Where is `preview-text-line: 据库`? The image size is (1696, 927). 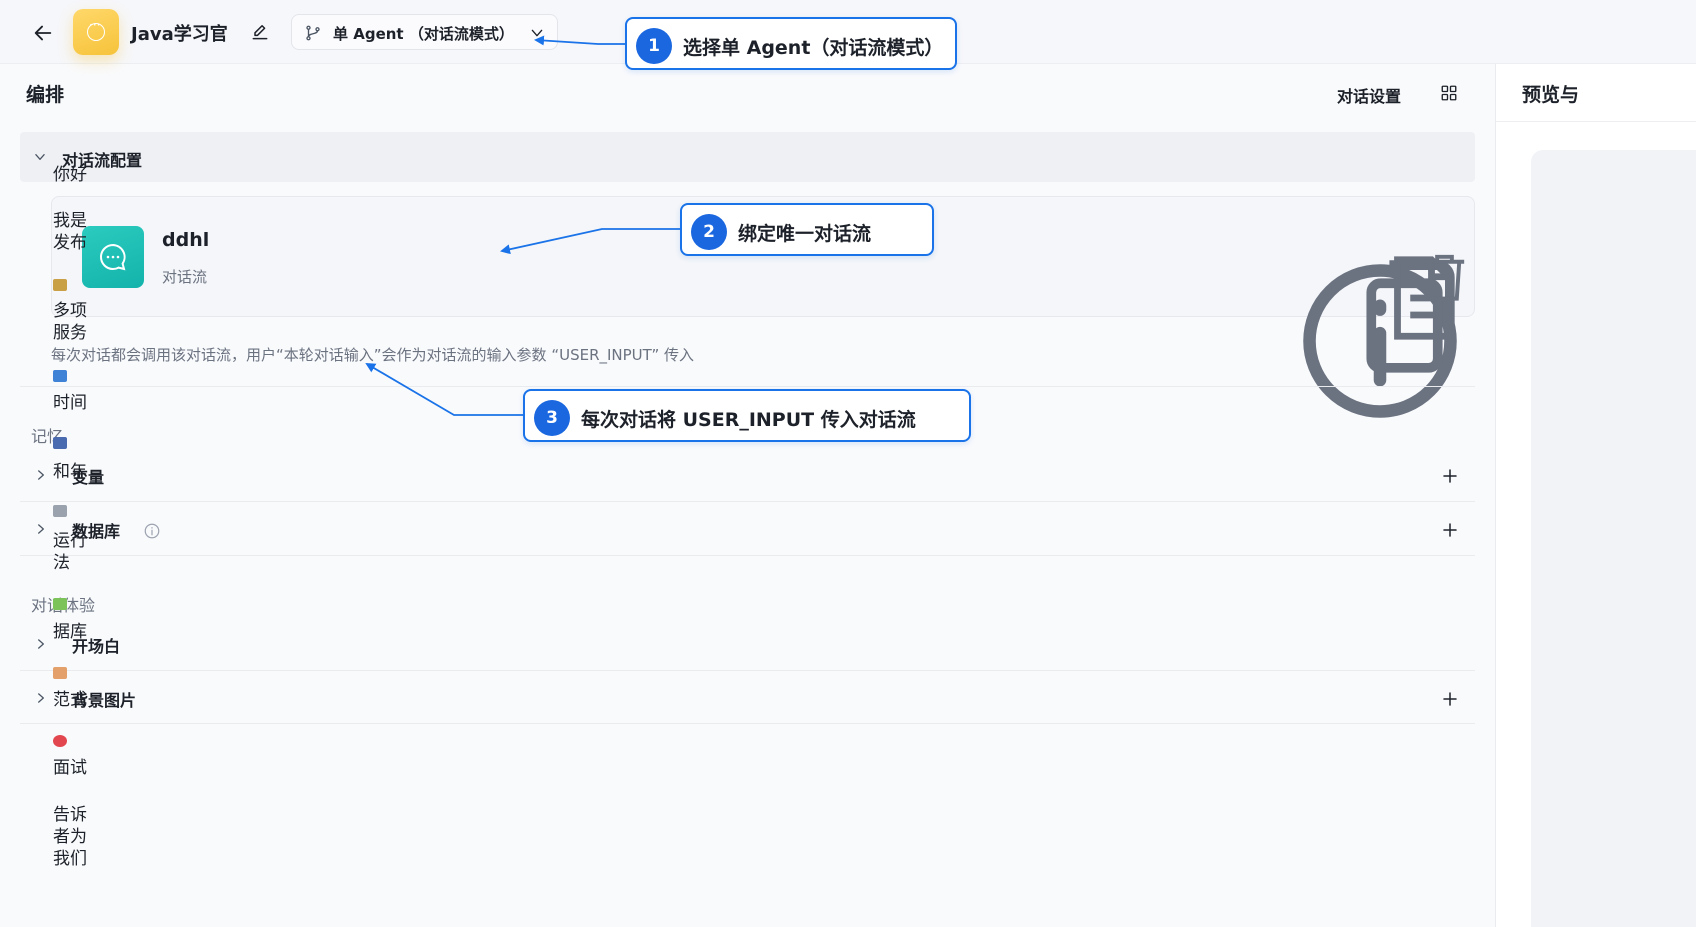
preview-text-line: 据库 is located at coordinates (70, 632).